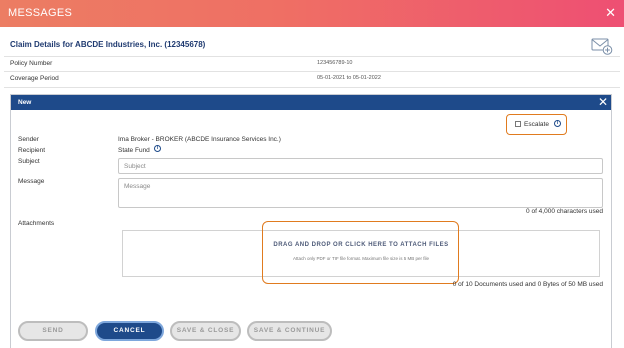  What do you see at coordinates (31, 181) in the screenshot?
I see `message-label: Message` at bounding box center [31, 181].